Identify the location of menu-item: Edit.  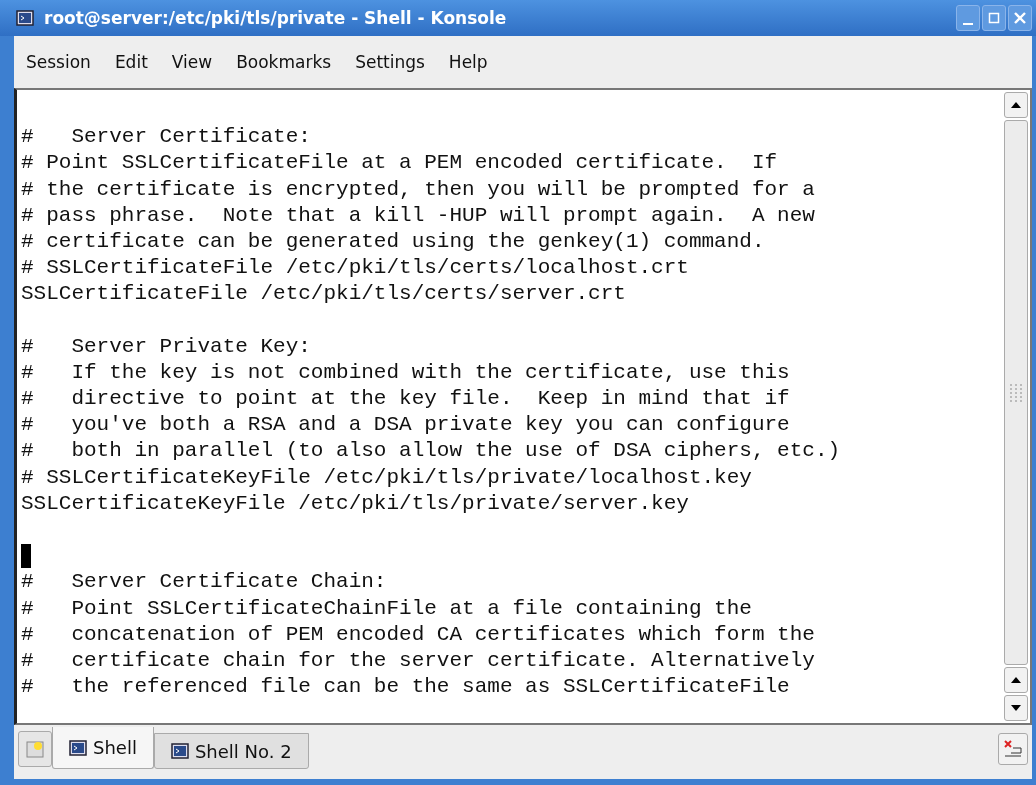
(131, 62).